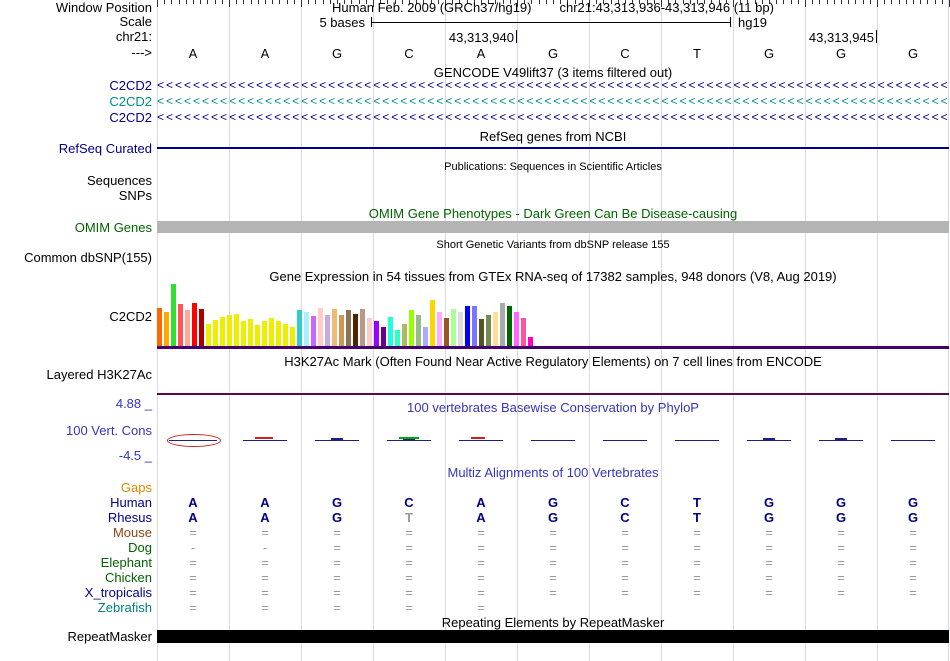 The height and width of the screenshot is (661, 950). What do you see at coordinates (553, 72) in the screenshot?
I see `gencode-title: GENCODE V49lift37 (3 items filtered out)` at bounding box center [553, 72].